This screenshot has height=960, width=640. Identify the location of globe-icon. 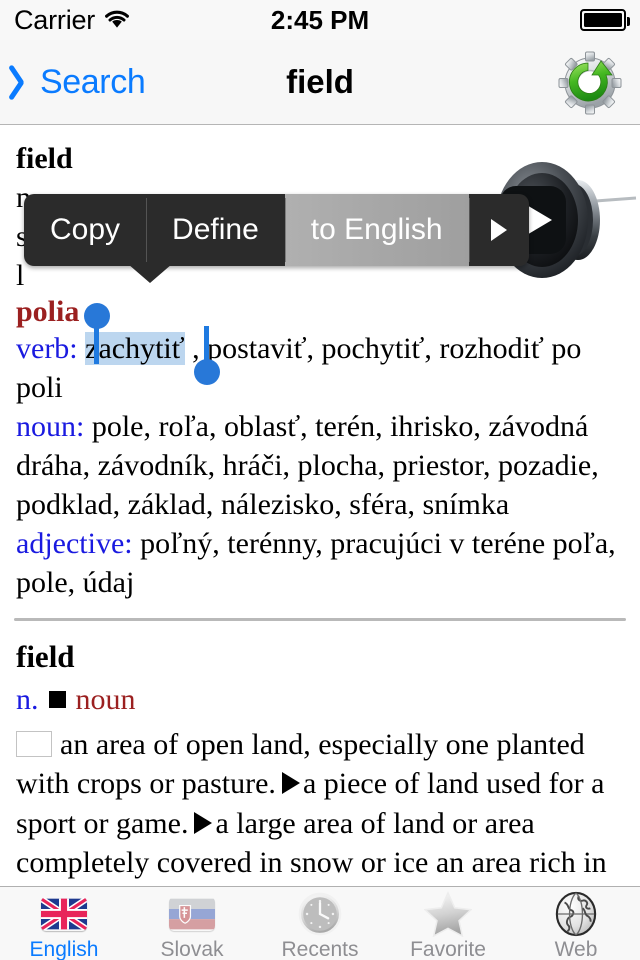
(576, 914).